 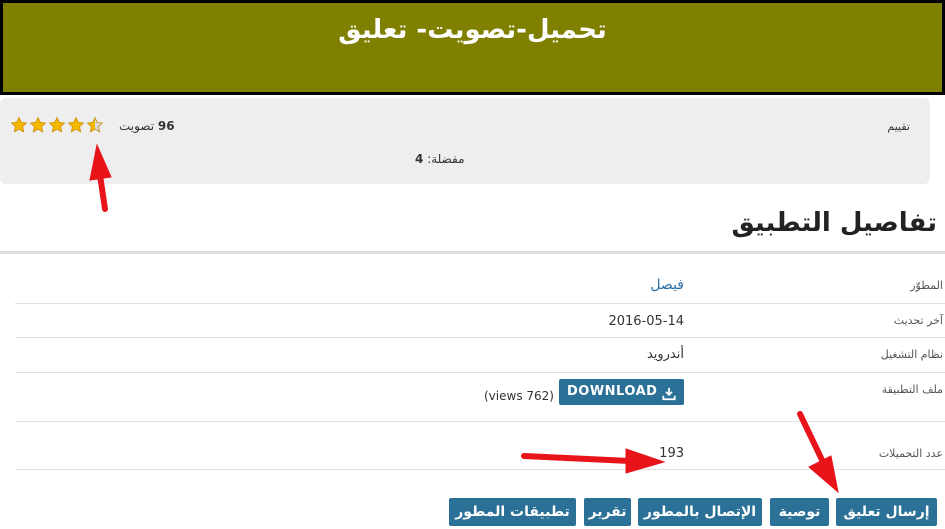 I want to click on download-icon, so click(x=669, y=393).